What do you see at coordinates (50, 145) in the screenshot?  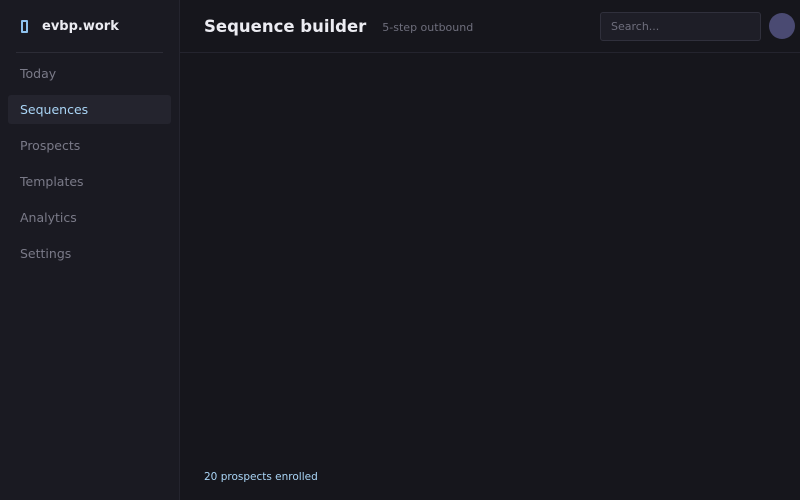 I see `sidebar-item-label: Prospects` at bounding box center [50, 145].